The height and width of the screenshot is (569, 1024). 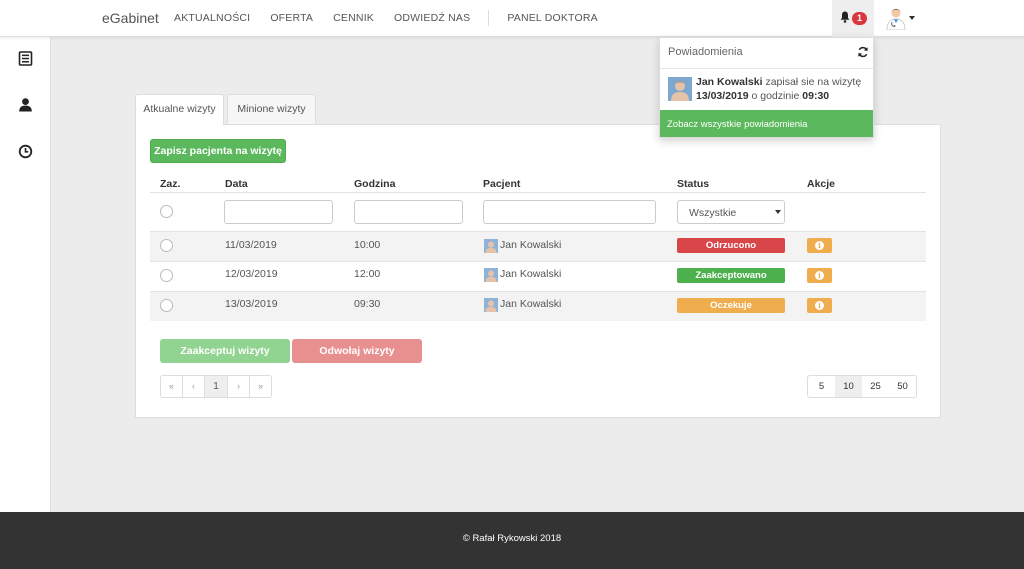 I want to click on nav-divider, so click(x=489, y=18).